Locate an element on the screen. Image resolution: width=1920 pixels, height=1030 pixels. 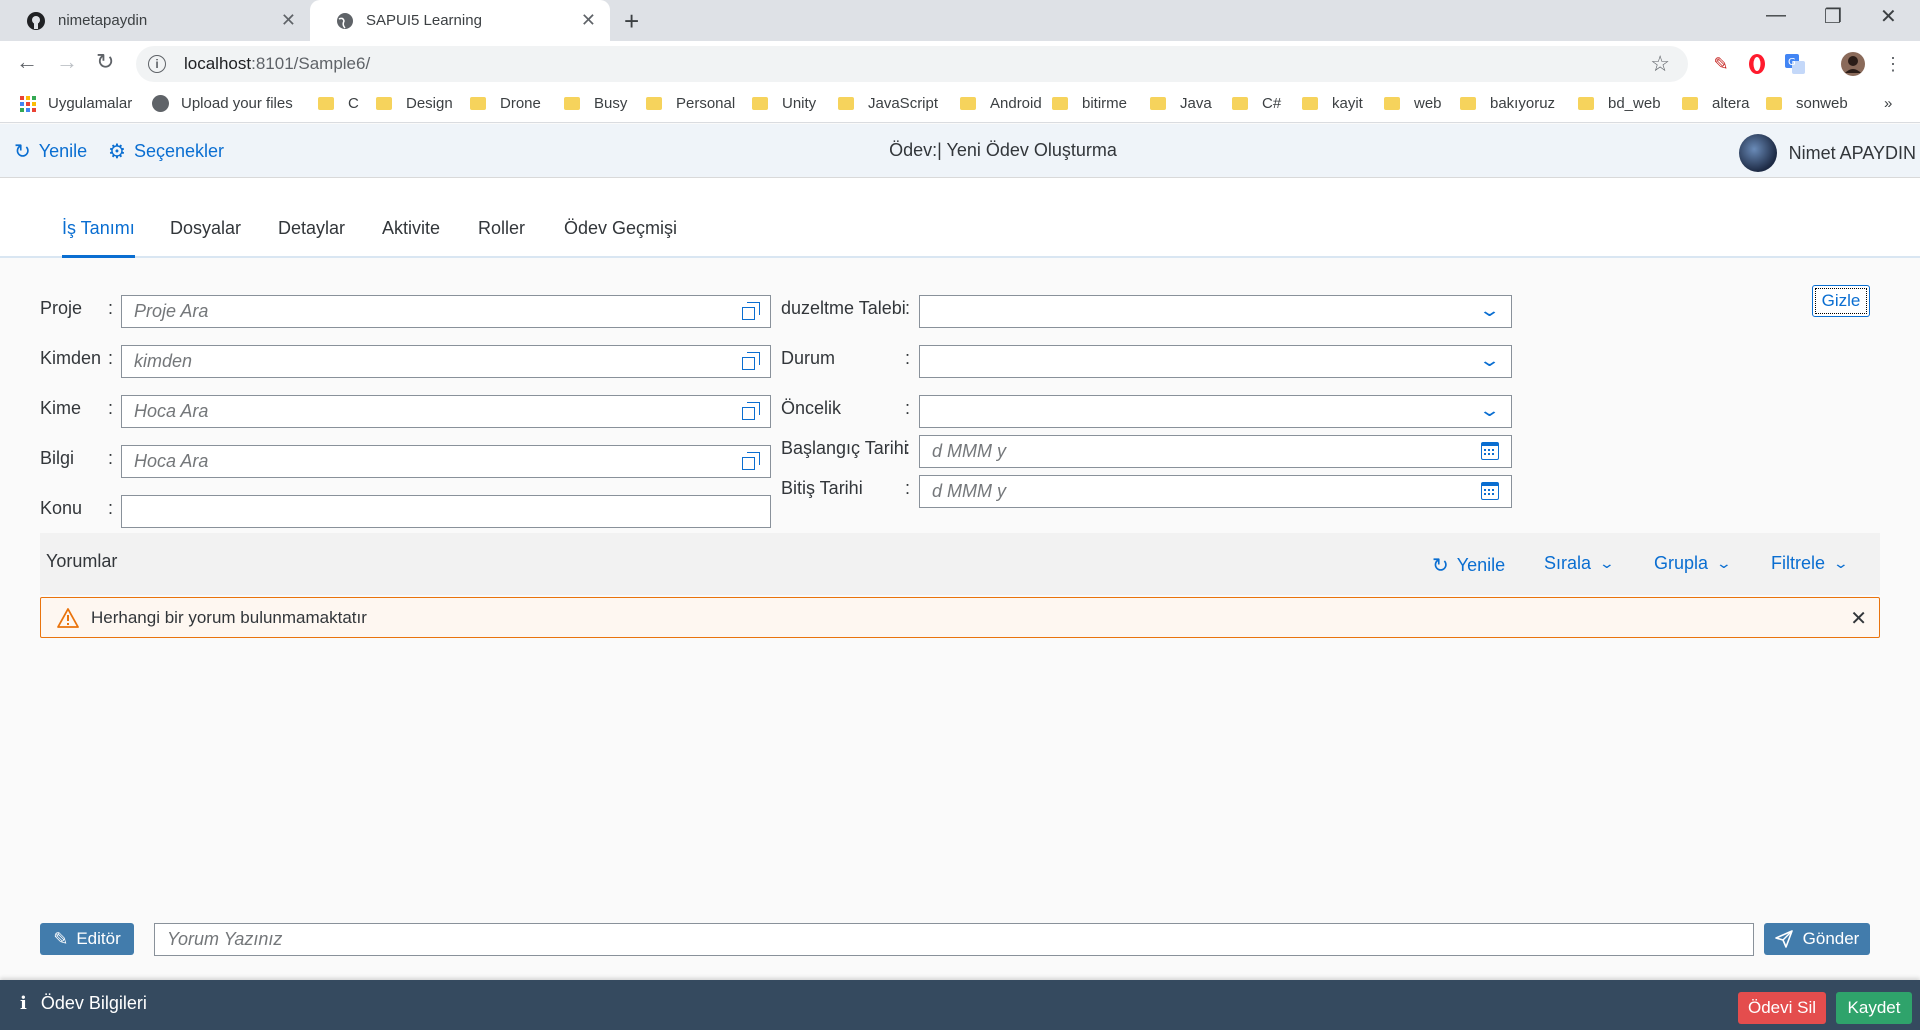
site-info-icon: i is located at coordinates (157, 64).